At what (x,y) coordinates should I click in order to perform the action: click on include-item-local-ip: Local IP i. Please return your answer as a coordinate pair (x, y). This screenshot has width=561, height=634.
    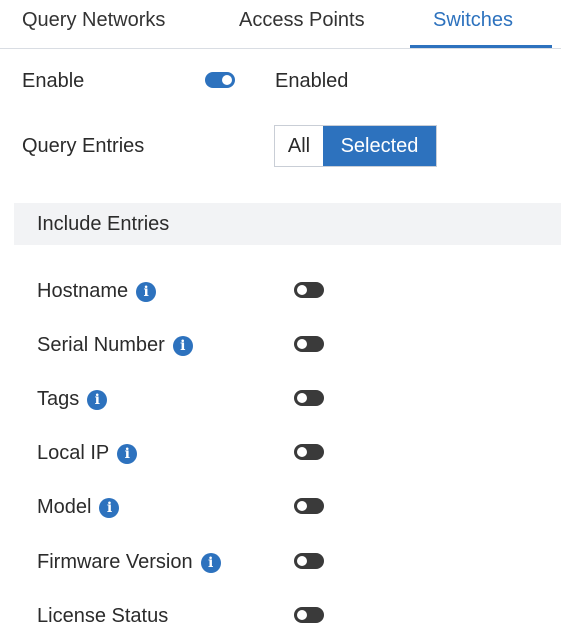
    Looking at the image, I should click on (87, 453).